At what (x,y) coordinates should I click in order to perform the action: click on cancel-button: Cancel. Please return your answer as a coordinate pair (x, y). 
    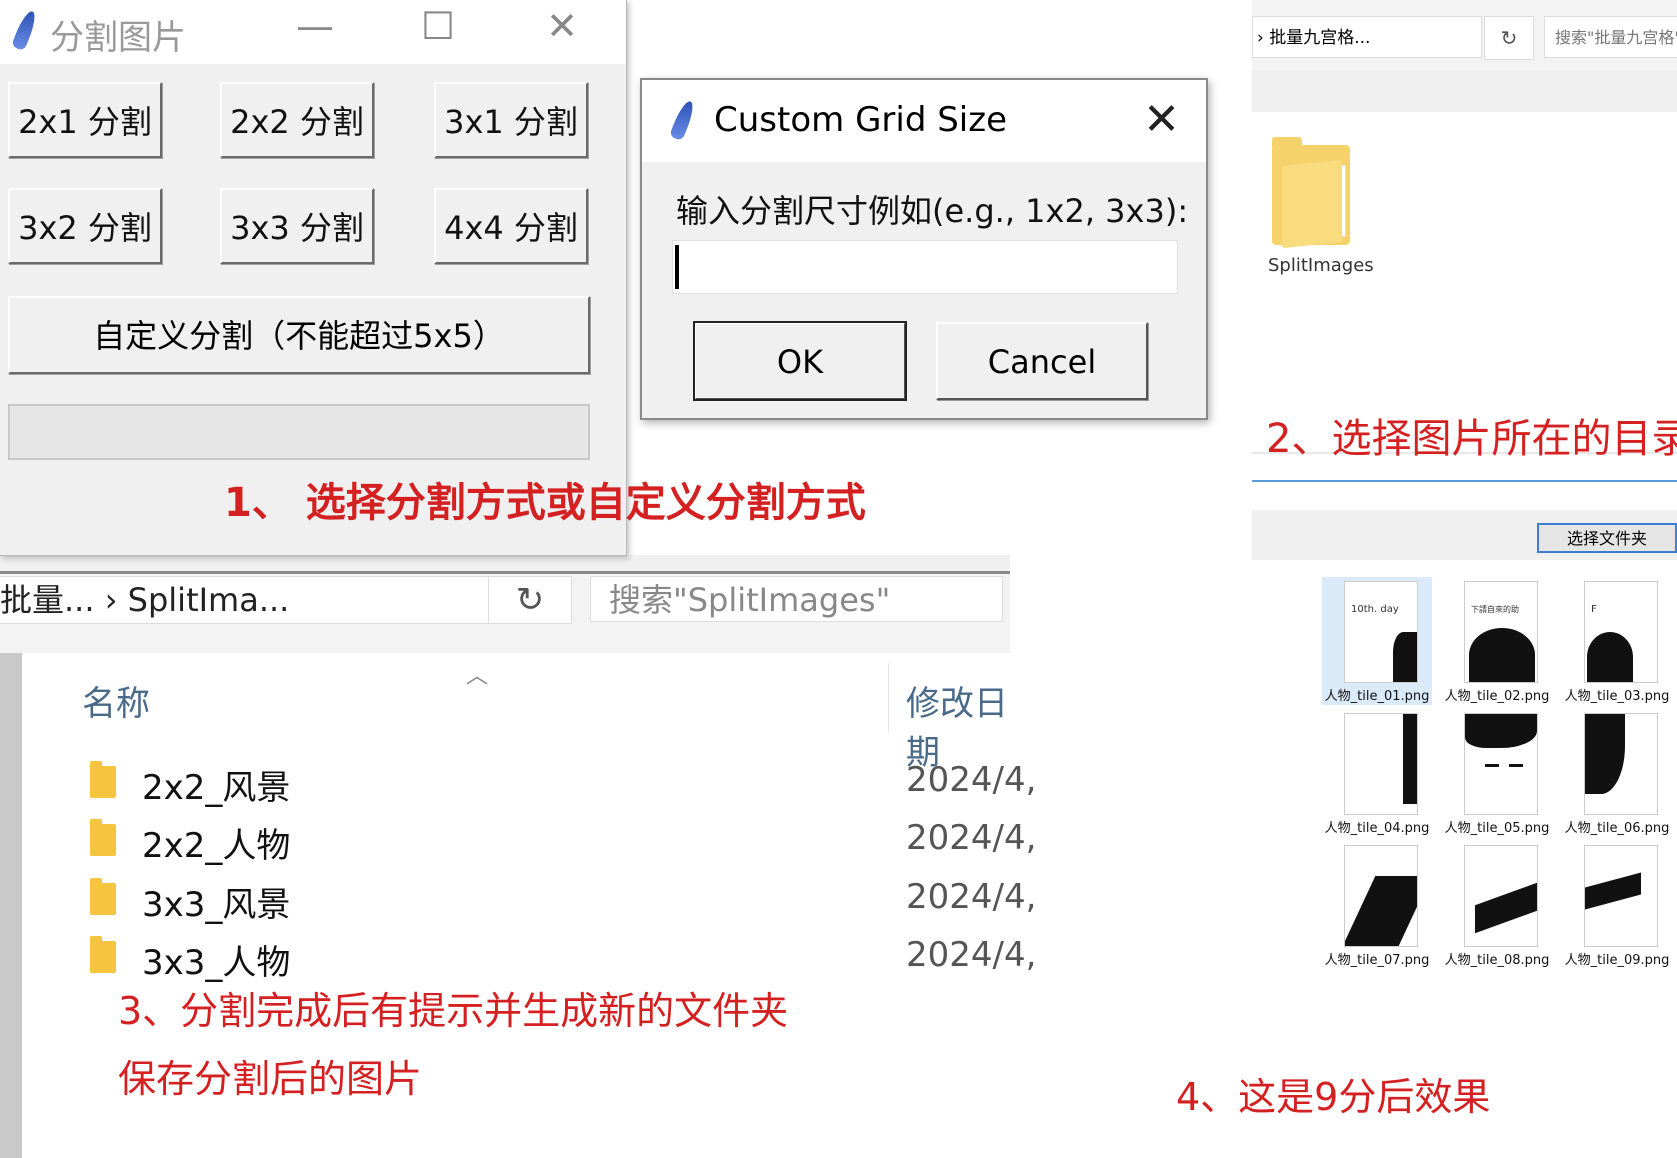
    Looking at the image, I should click on (1042, 361).